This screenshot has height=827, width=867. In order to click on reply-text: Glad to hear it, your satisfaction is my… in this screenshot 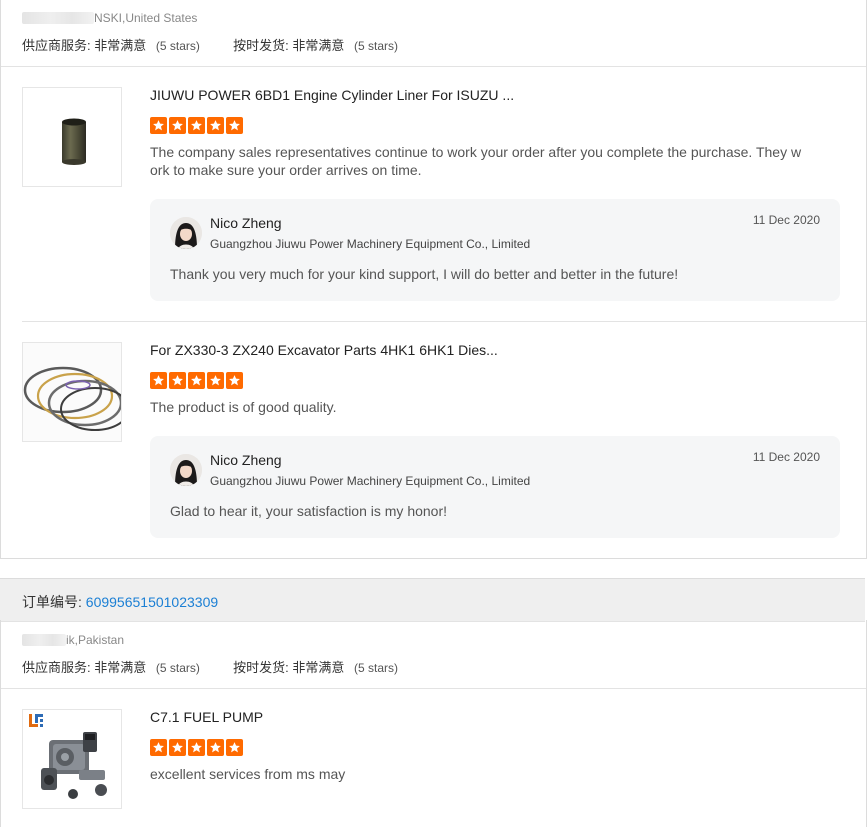, I will do `click(309, 511)`.